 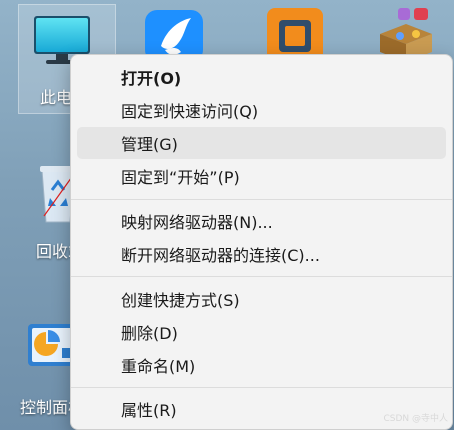 What do you see at coordinates (261, 143) in the screenshot?
I see `menu-item-manage: 管理(G)` at bounding box center [261, 143].